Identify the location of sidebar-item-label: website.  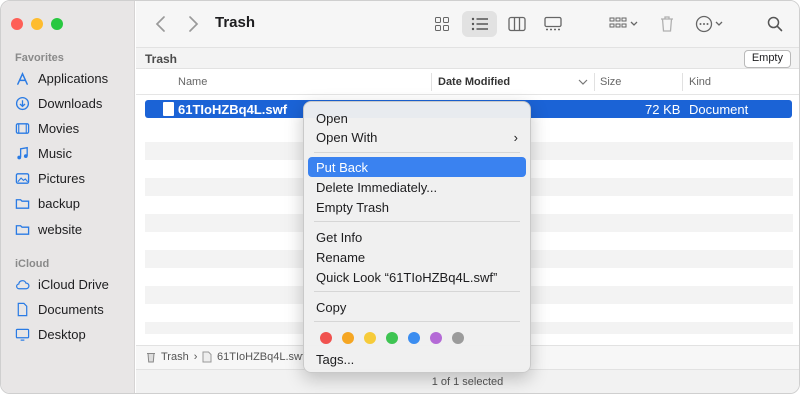
(60, 229).